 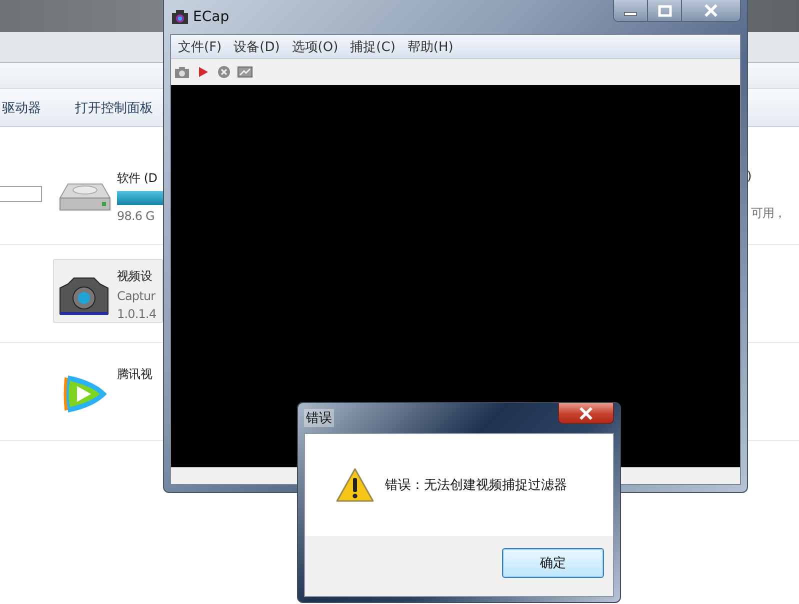 I want to click on item-name: ), so click(x=749, y=176).